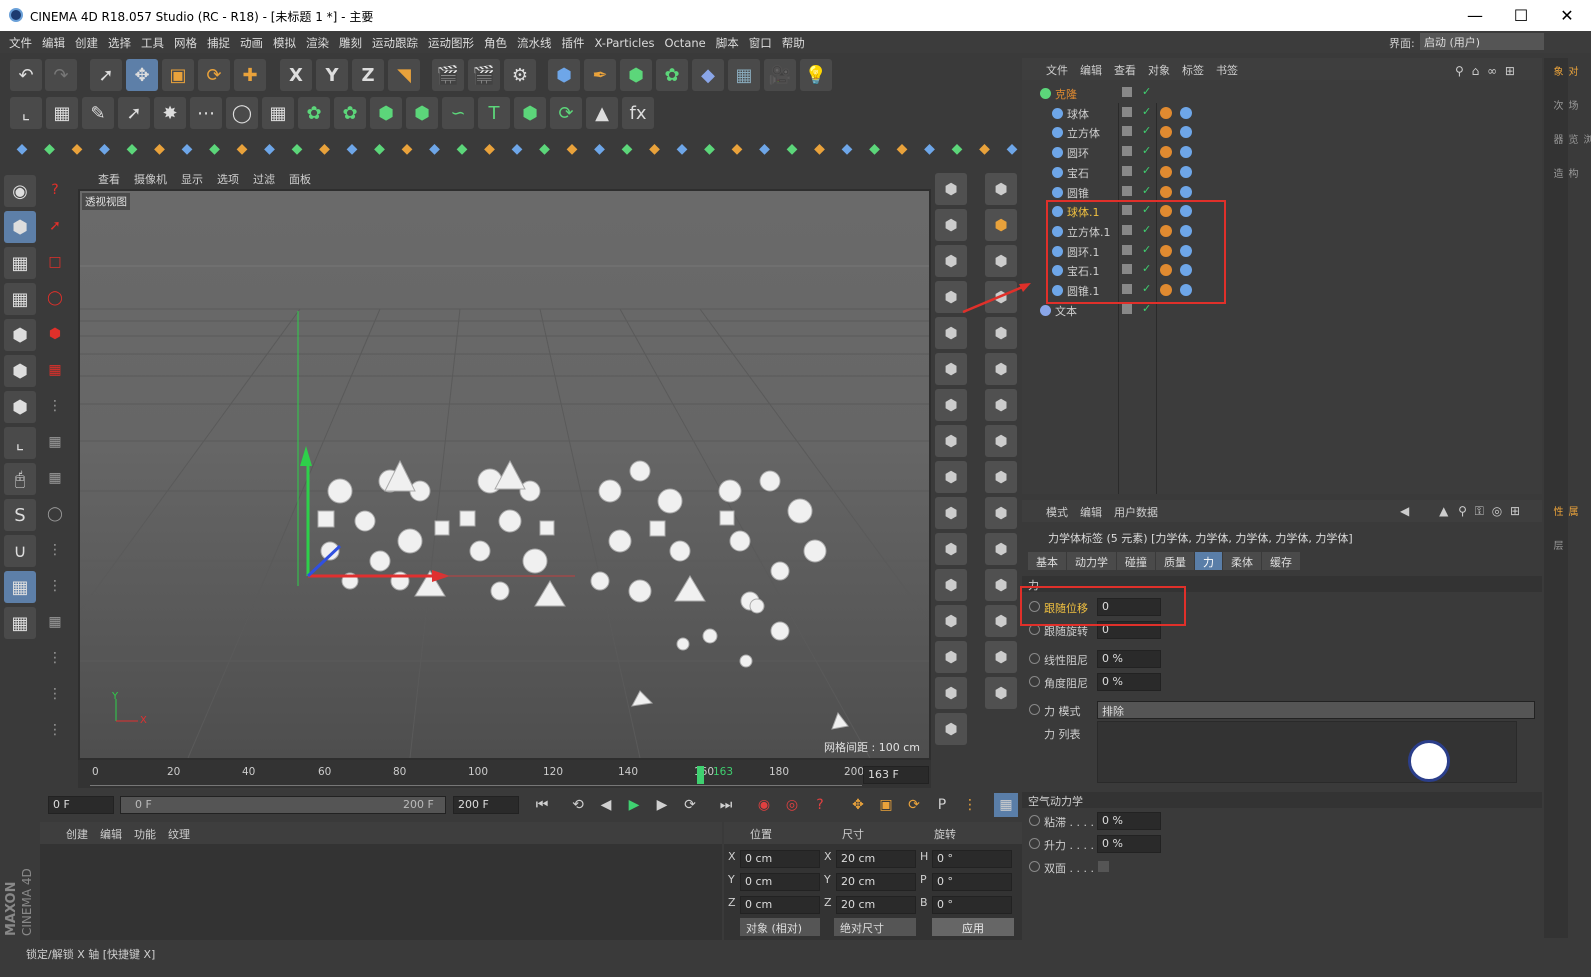 This screenshot has width=1591, height=977. Describe the element at coordinates (55, 550) in the screenshot. I see `left-tool-icon: ⋮` at that location.